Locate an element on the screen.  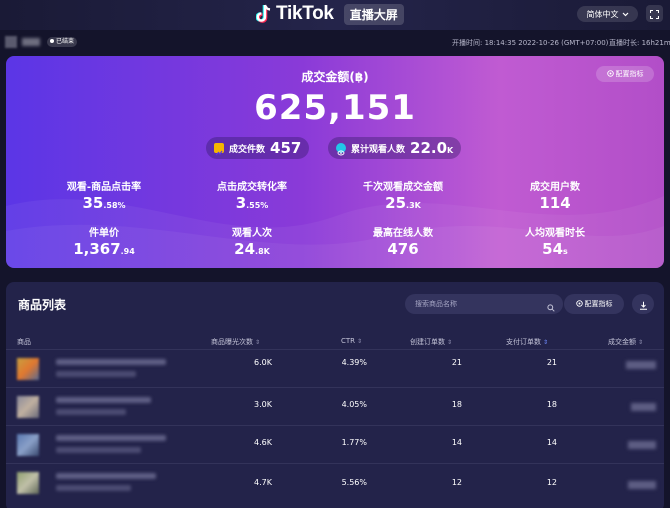
items-sold-value: 457 is located at coordinates (285, 148).